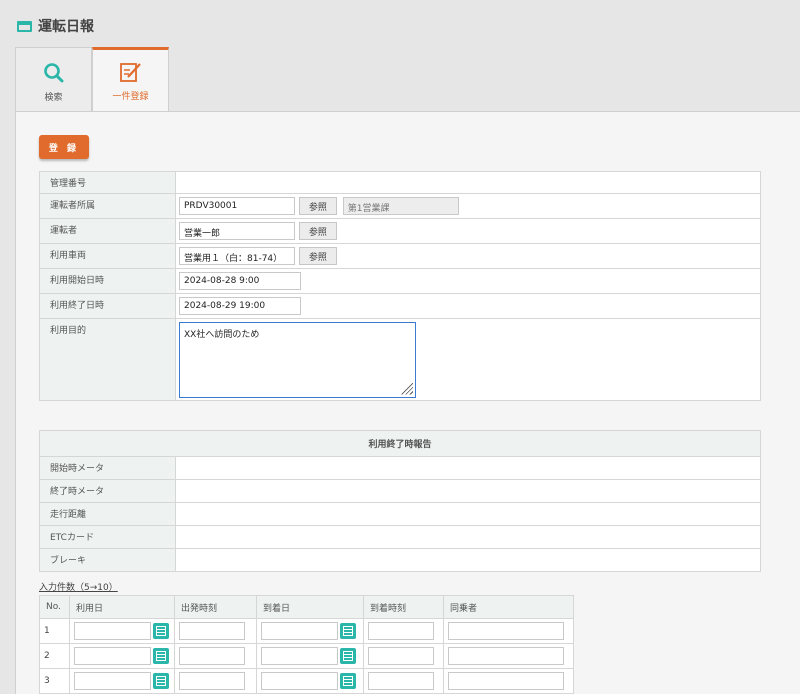 This screenshot has height=694, width=800. I want to click on driver-dept-ref-button: 参照, so click(317, 206).